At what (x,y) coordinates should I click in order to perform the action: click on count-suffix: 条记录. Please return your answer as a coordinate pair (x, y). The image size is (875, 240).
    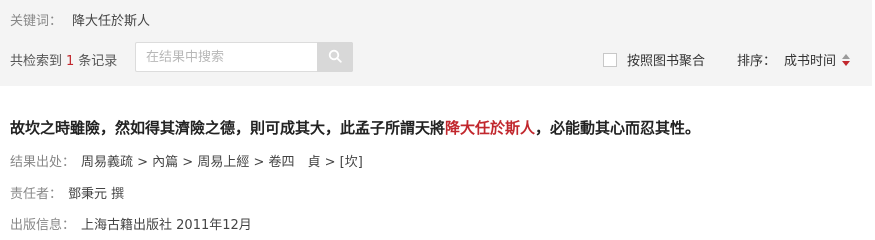
    Looking at the image, I should click on (98, 61).